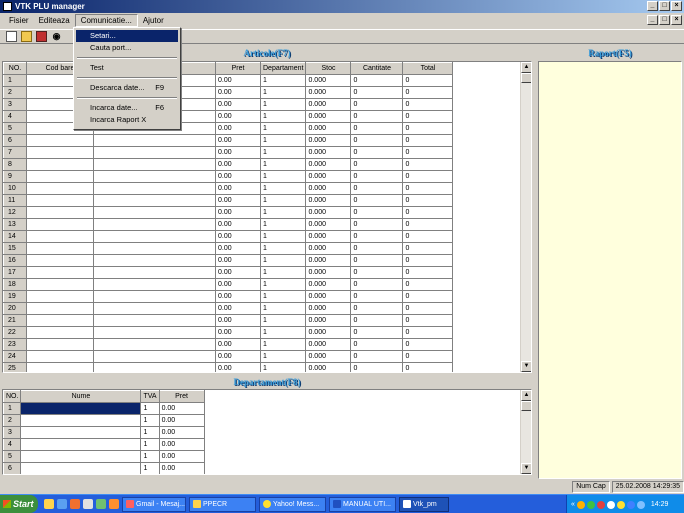 The width and height of the screenshot is (684, 513). What do you see at coordinates (377, 68) in the screenshot?
I see `col-cantitate: Cantitate` at bounding box center [377, 68].